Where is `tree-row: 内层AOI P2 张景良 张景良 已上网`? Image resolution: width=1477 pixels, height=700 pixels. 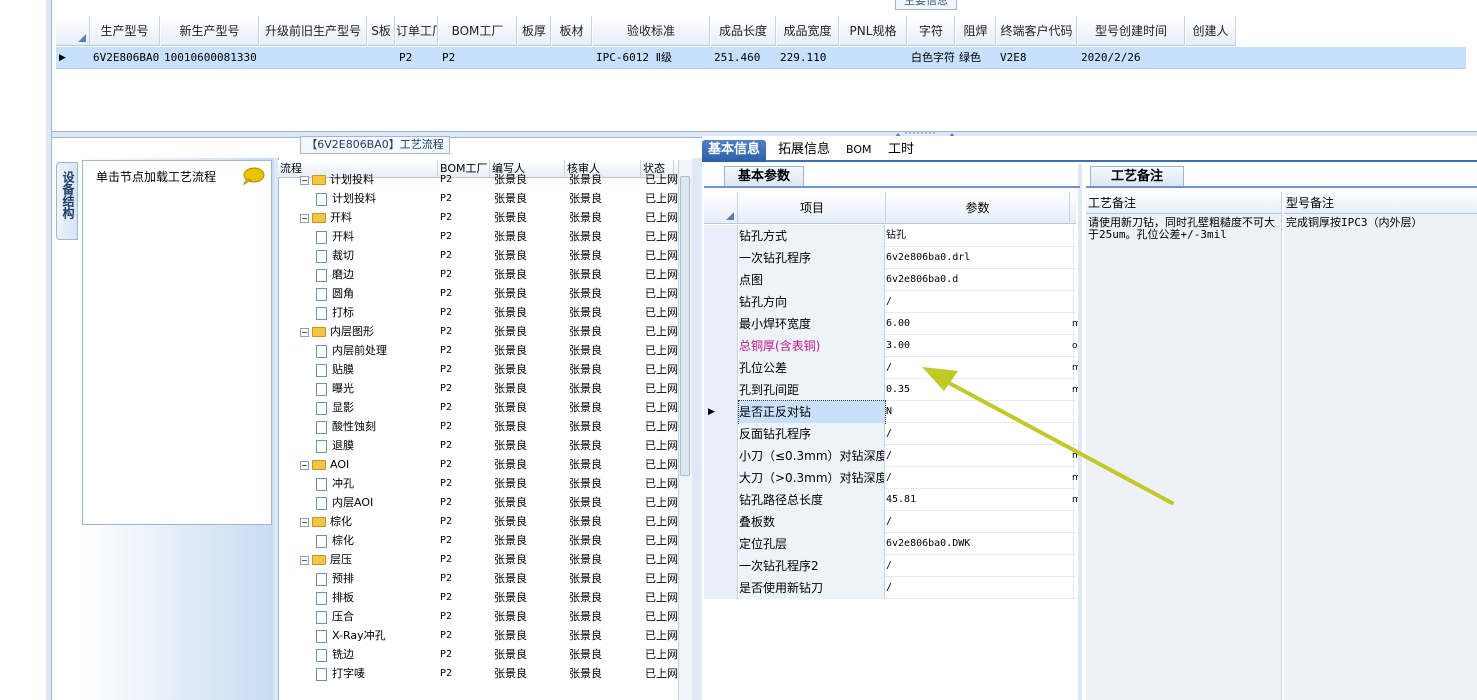 tree-row: 内层AOI P2 张景良 张景良 已上网 is located at coordinates (478, 502).